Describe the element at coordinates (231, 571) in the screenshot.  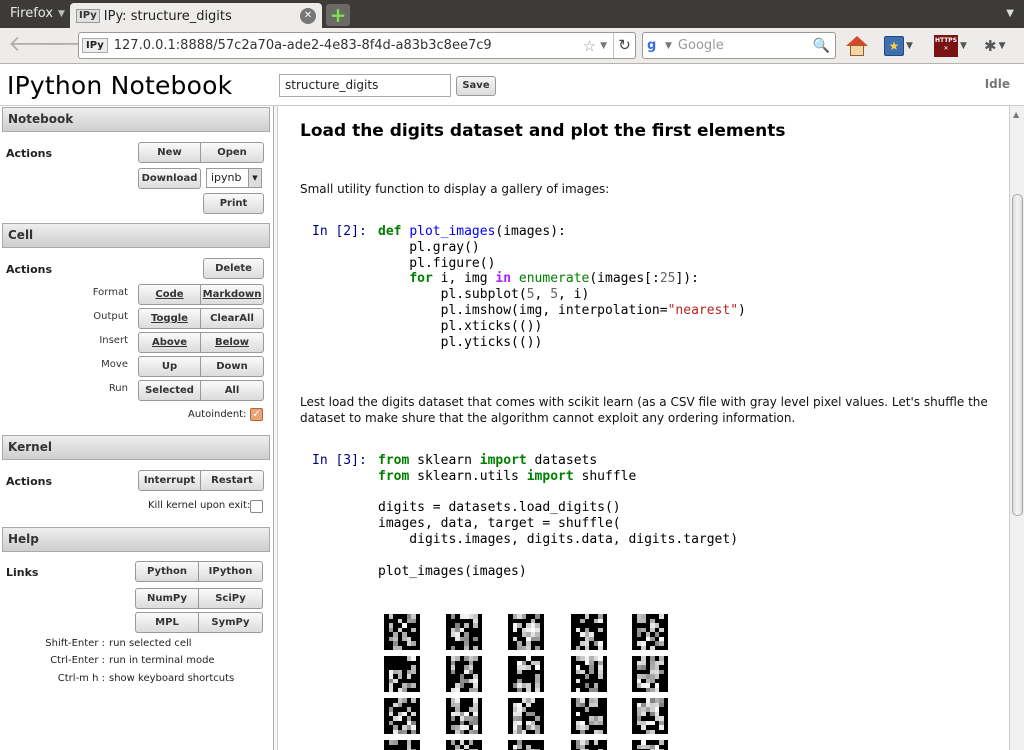
I see `ipython-link-button: IPython` at that location.